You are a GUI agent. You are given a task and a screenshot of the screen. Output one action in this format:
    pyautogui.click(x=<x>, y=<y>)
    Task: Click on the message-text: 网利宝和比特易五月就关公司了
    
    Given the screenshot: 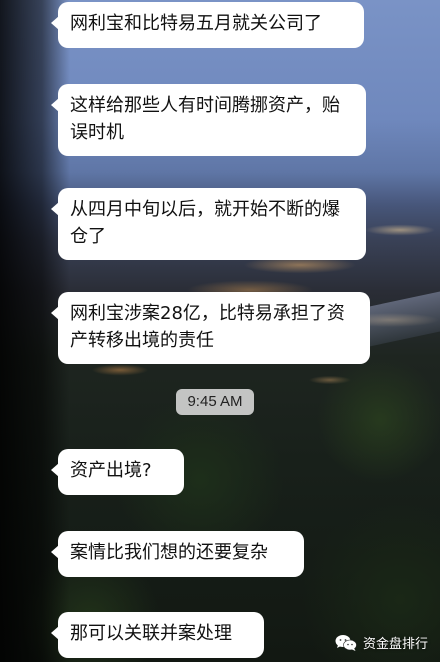 What is the action you would take?
    pyautogui.click(x=196, y=23)
    